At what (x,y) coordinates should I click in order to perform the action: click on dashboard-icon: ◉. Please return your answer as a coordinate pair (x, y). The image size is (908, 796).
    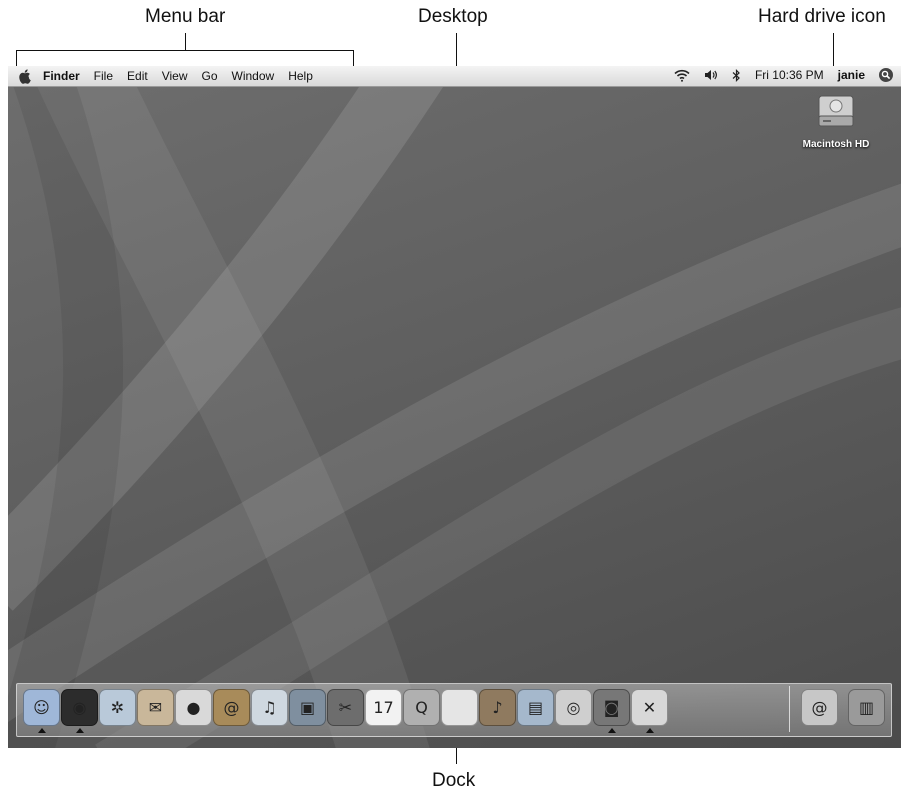
    Looking at the image, I should click on (79, 711).